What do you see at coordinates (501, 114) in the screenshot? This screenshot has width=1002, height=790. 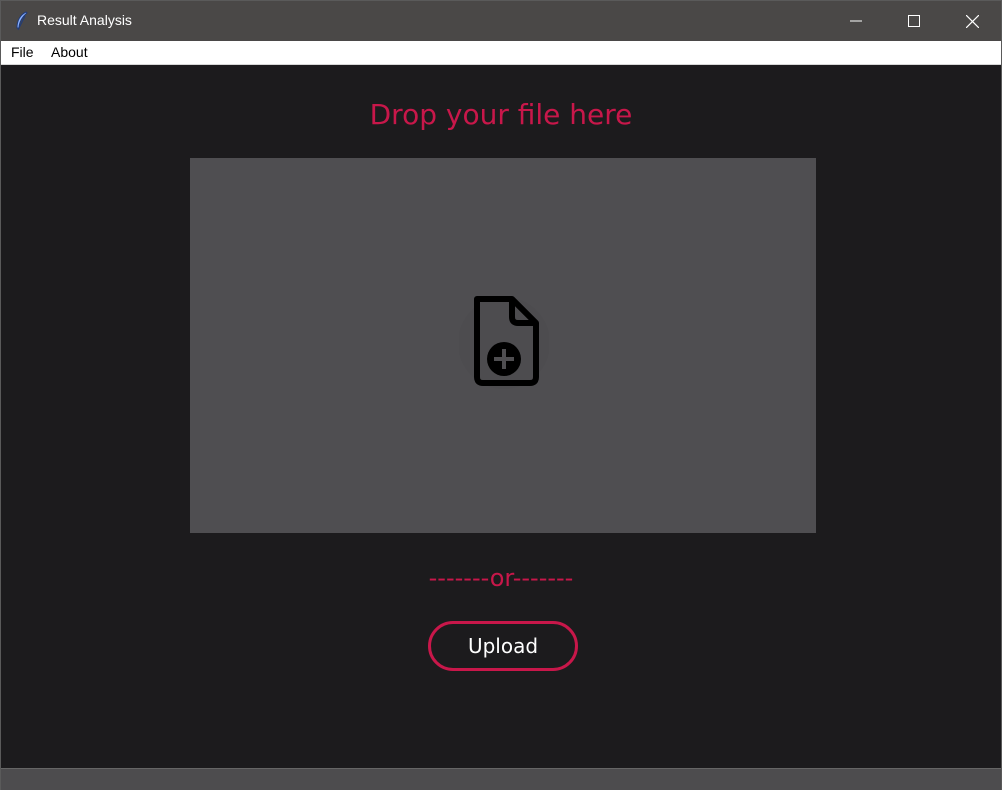 I see `drop-title: Drop your file here` at bounding box center [501, 114].